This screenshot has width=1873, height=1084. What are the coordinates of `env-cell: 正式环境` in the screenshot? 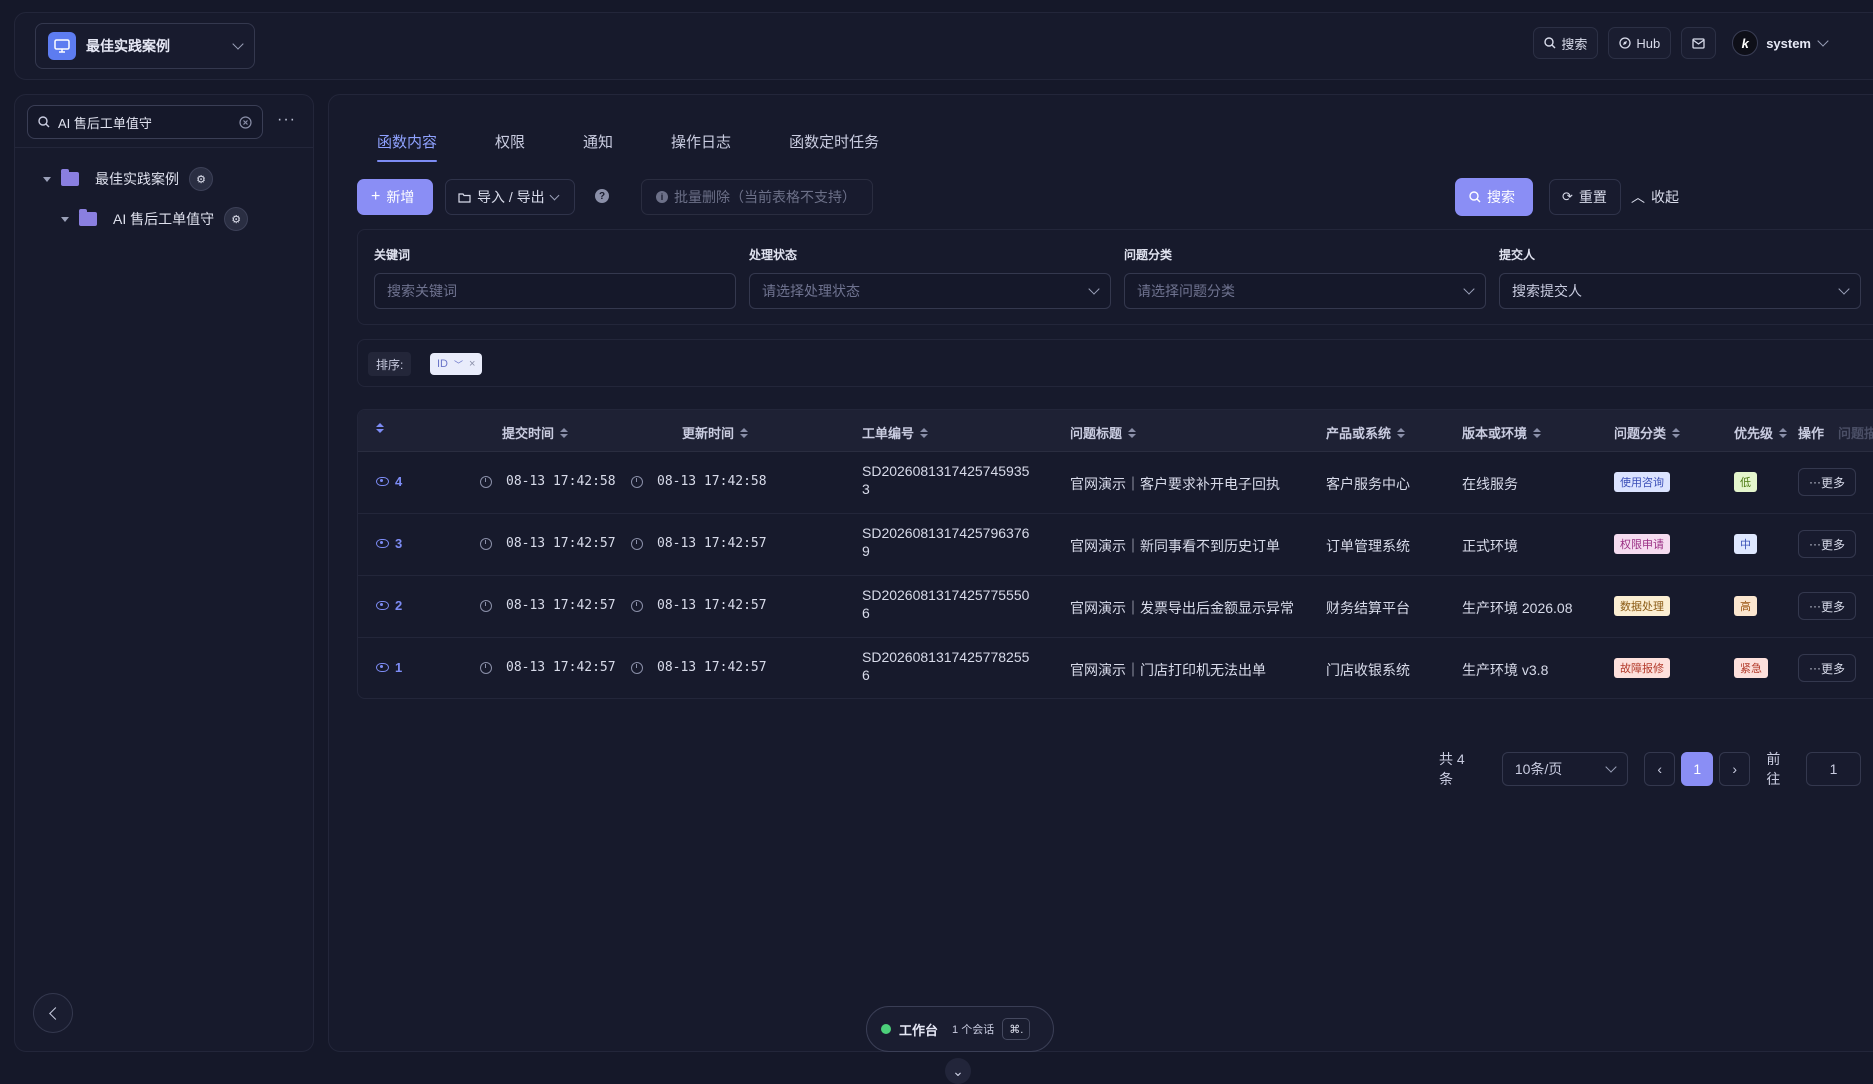 It's located at (1490, 546).